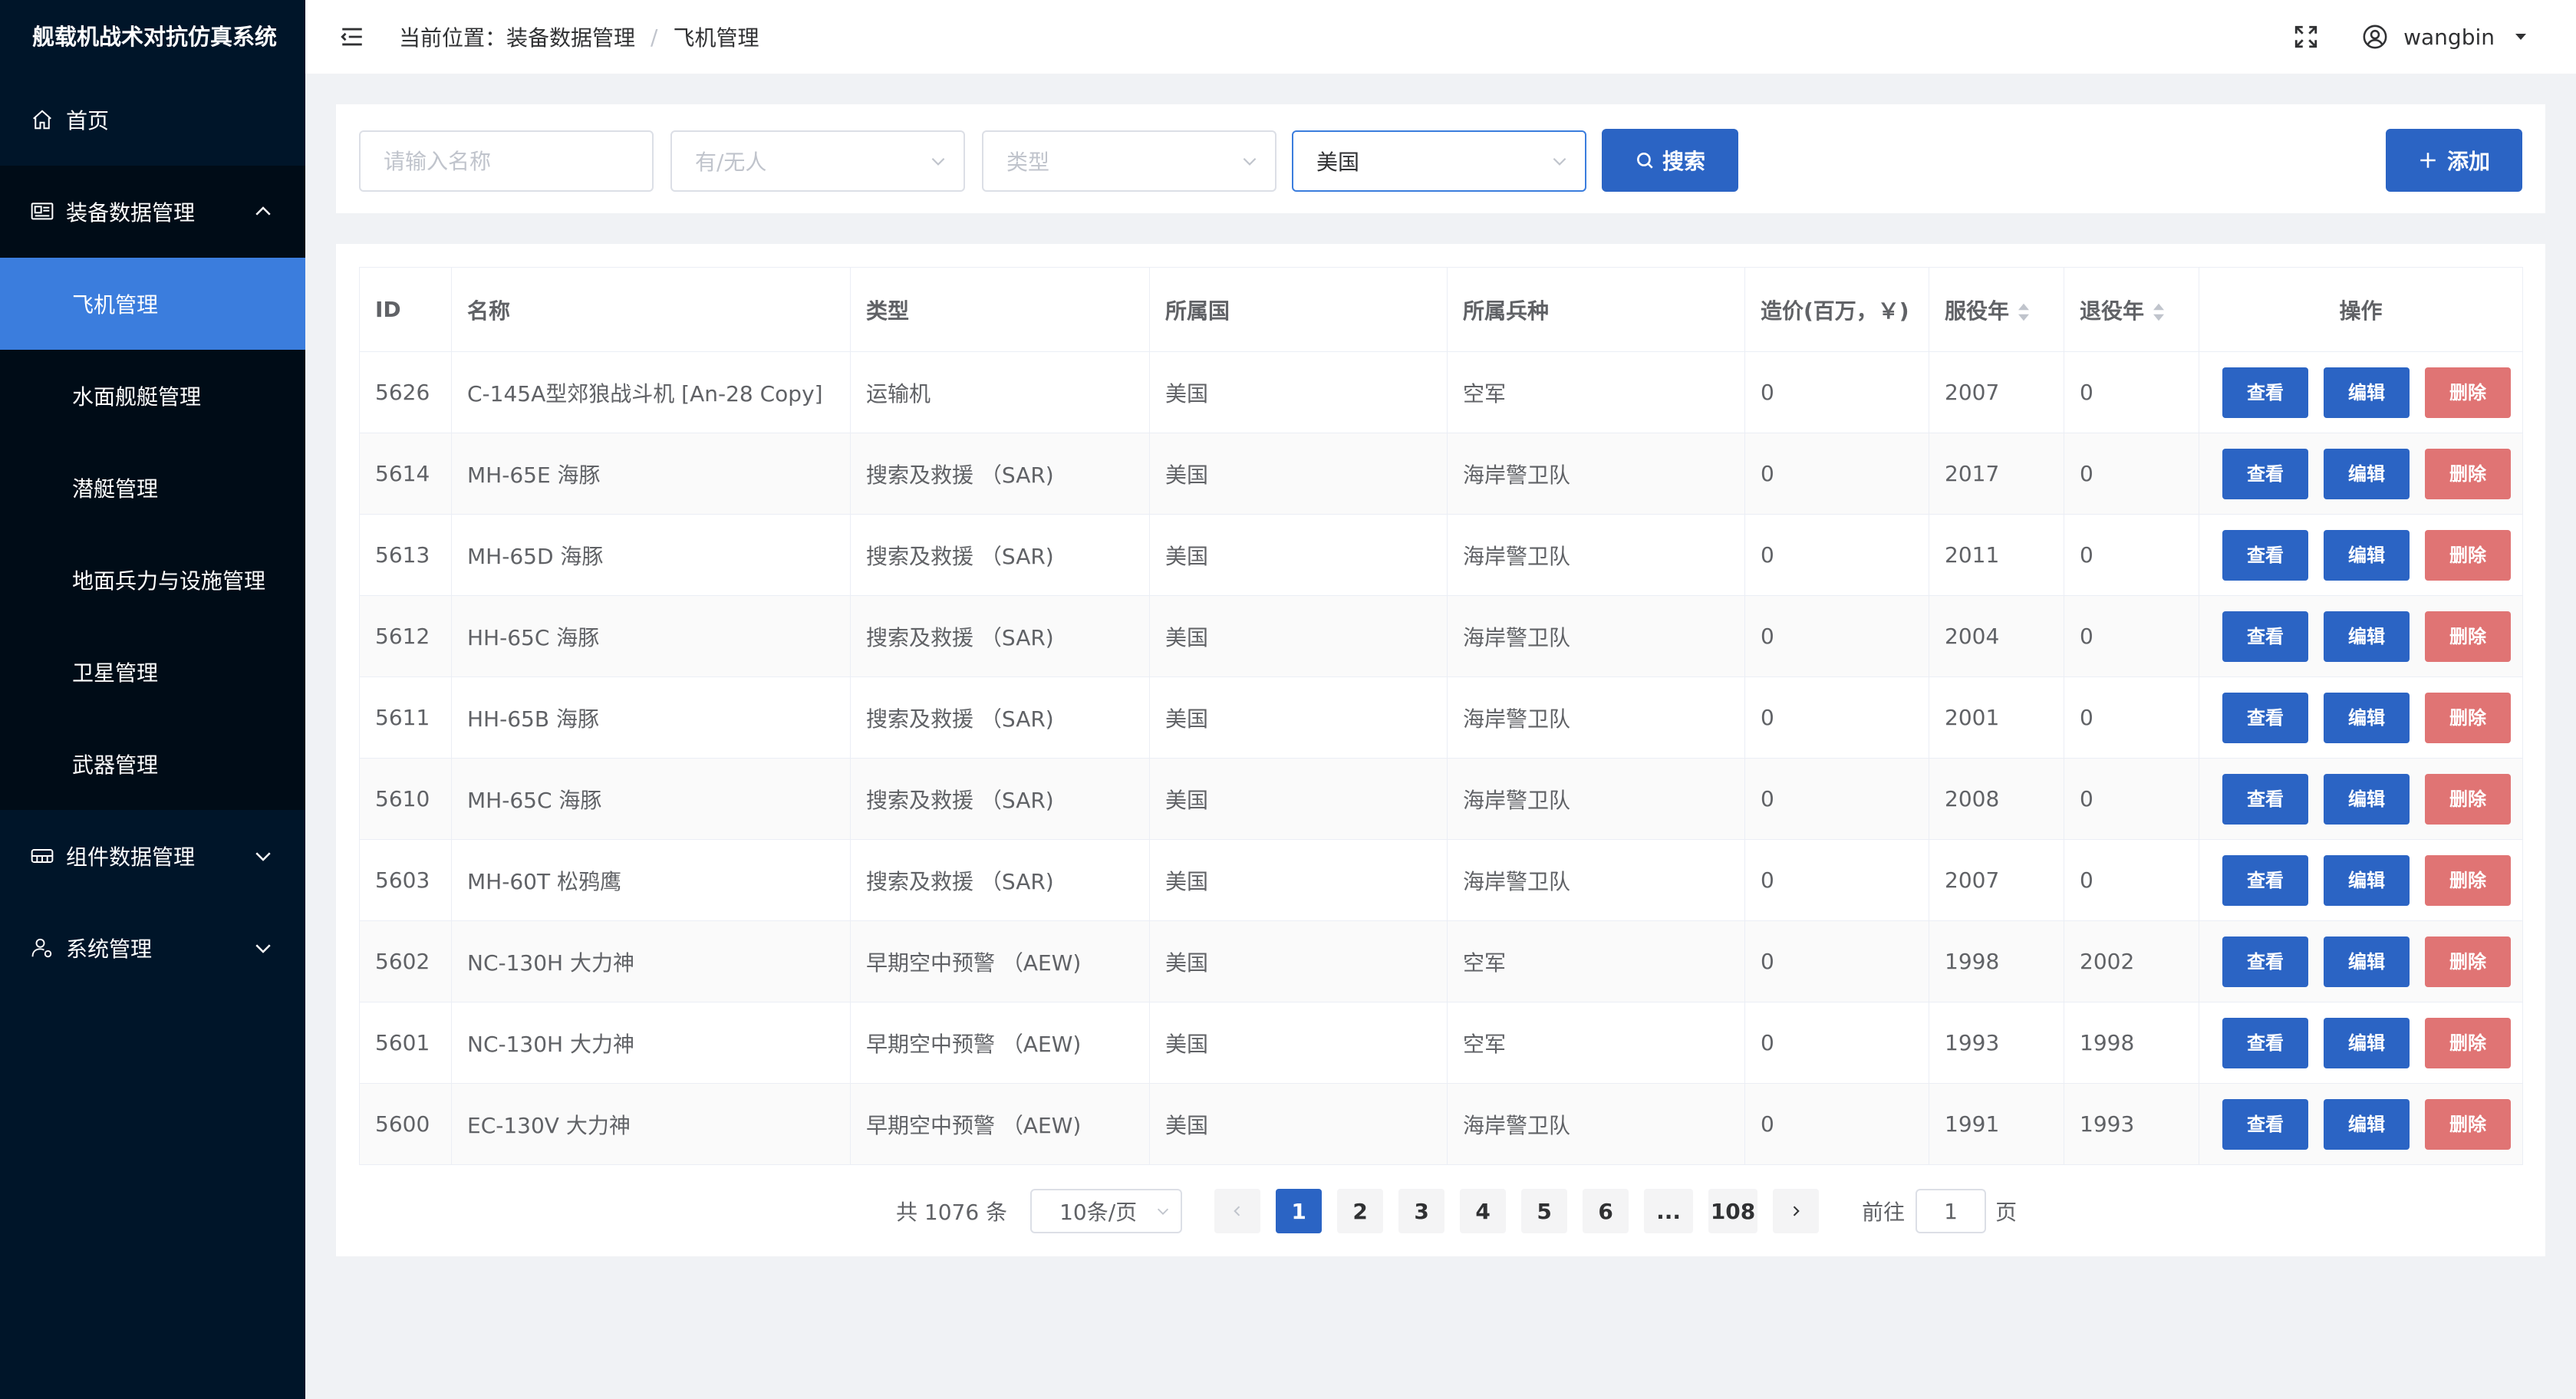  Describe the element at coordinates (651, 636) in the screenshot. I see `cell-name: HH-65C 海豚` at that location.